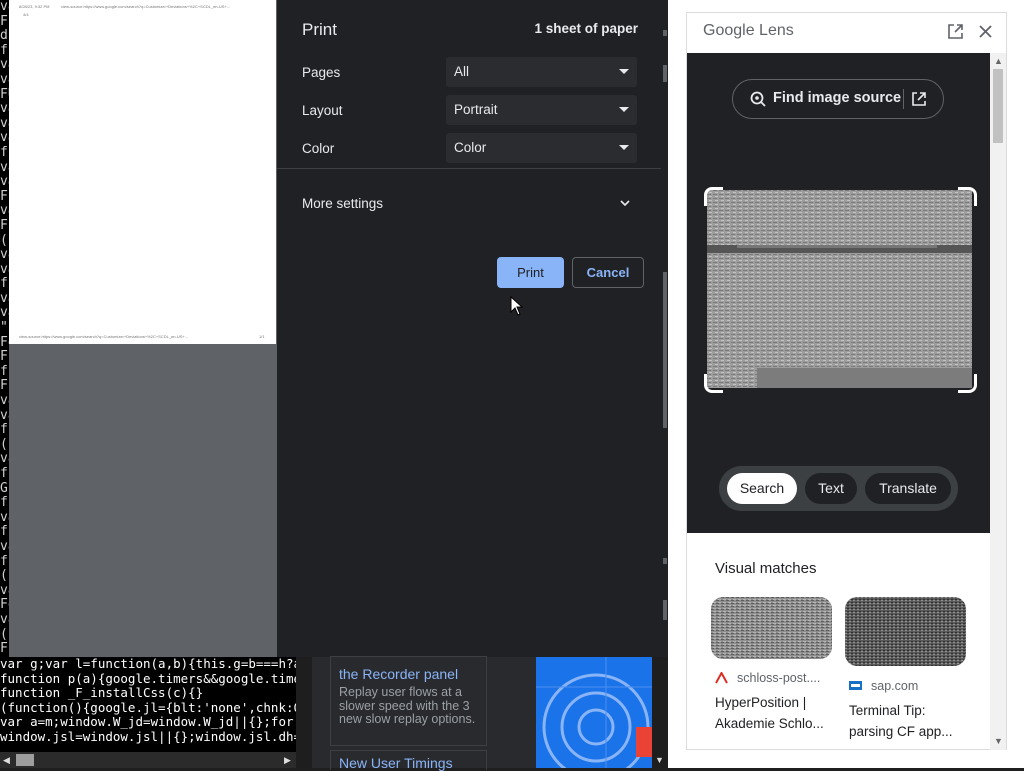  What do you see at coordinates (321, 72) in the screenshot?
I see `pages-label: Pages` at bounding box center [321, 72].